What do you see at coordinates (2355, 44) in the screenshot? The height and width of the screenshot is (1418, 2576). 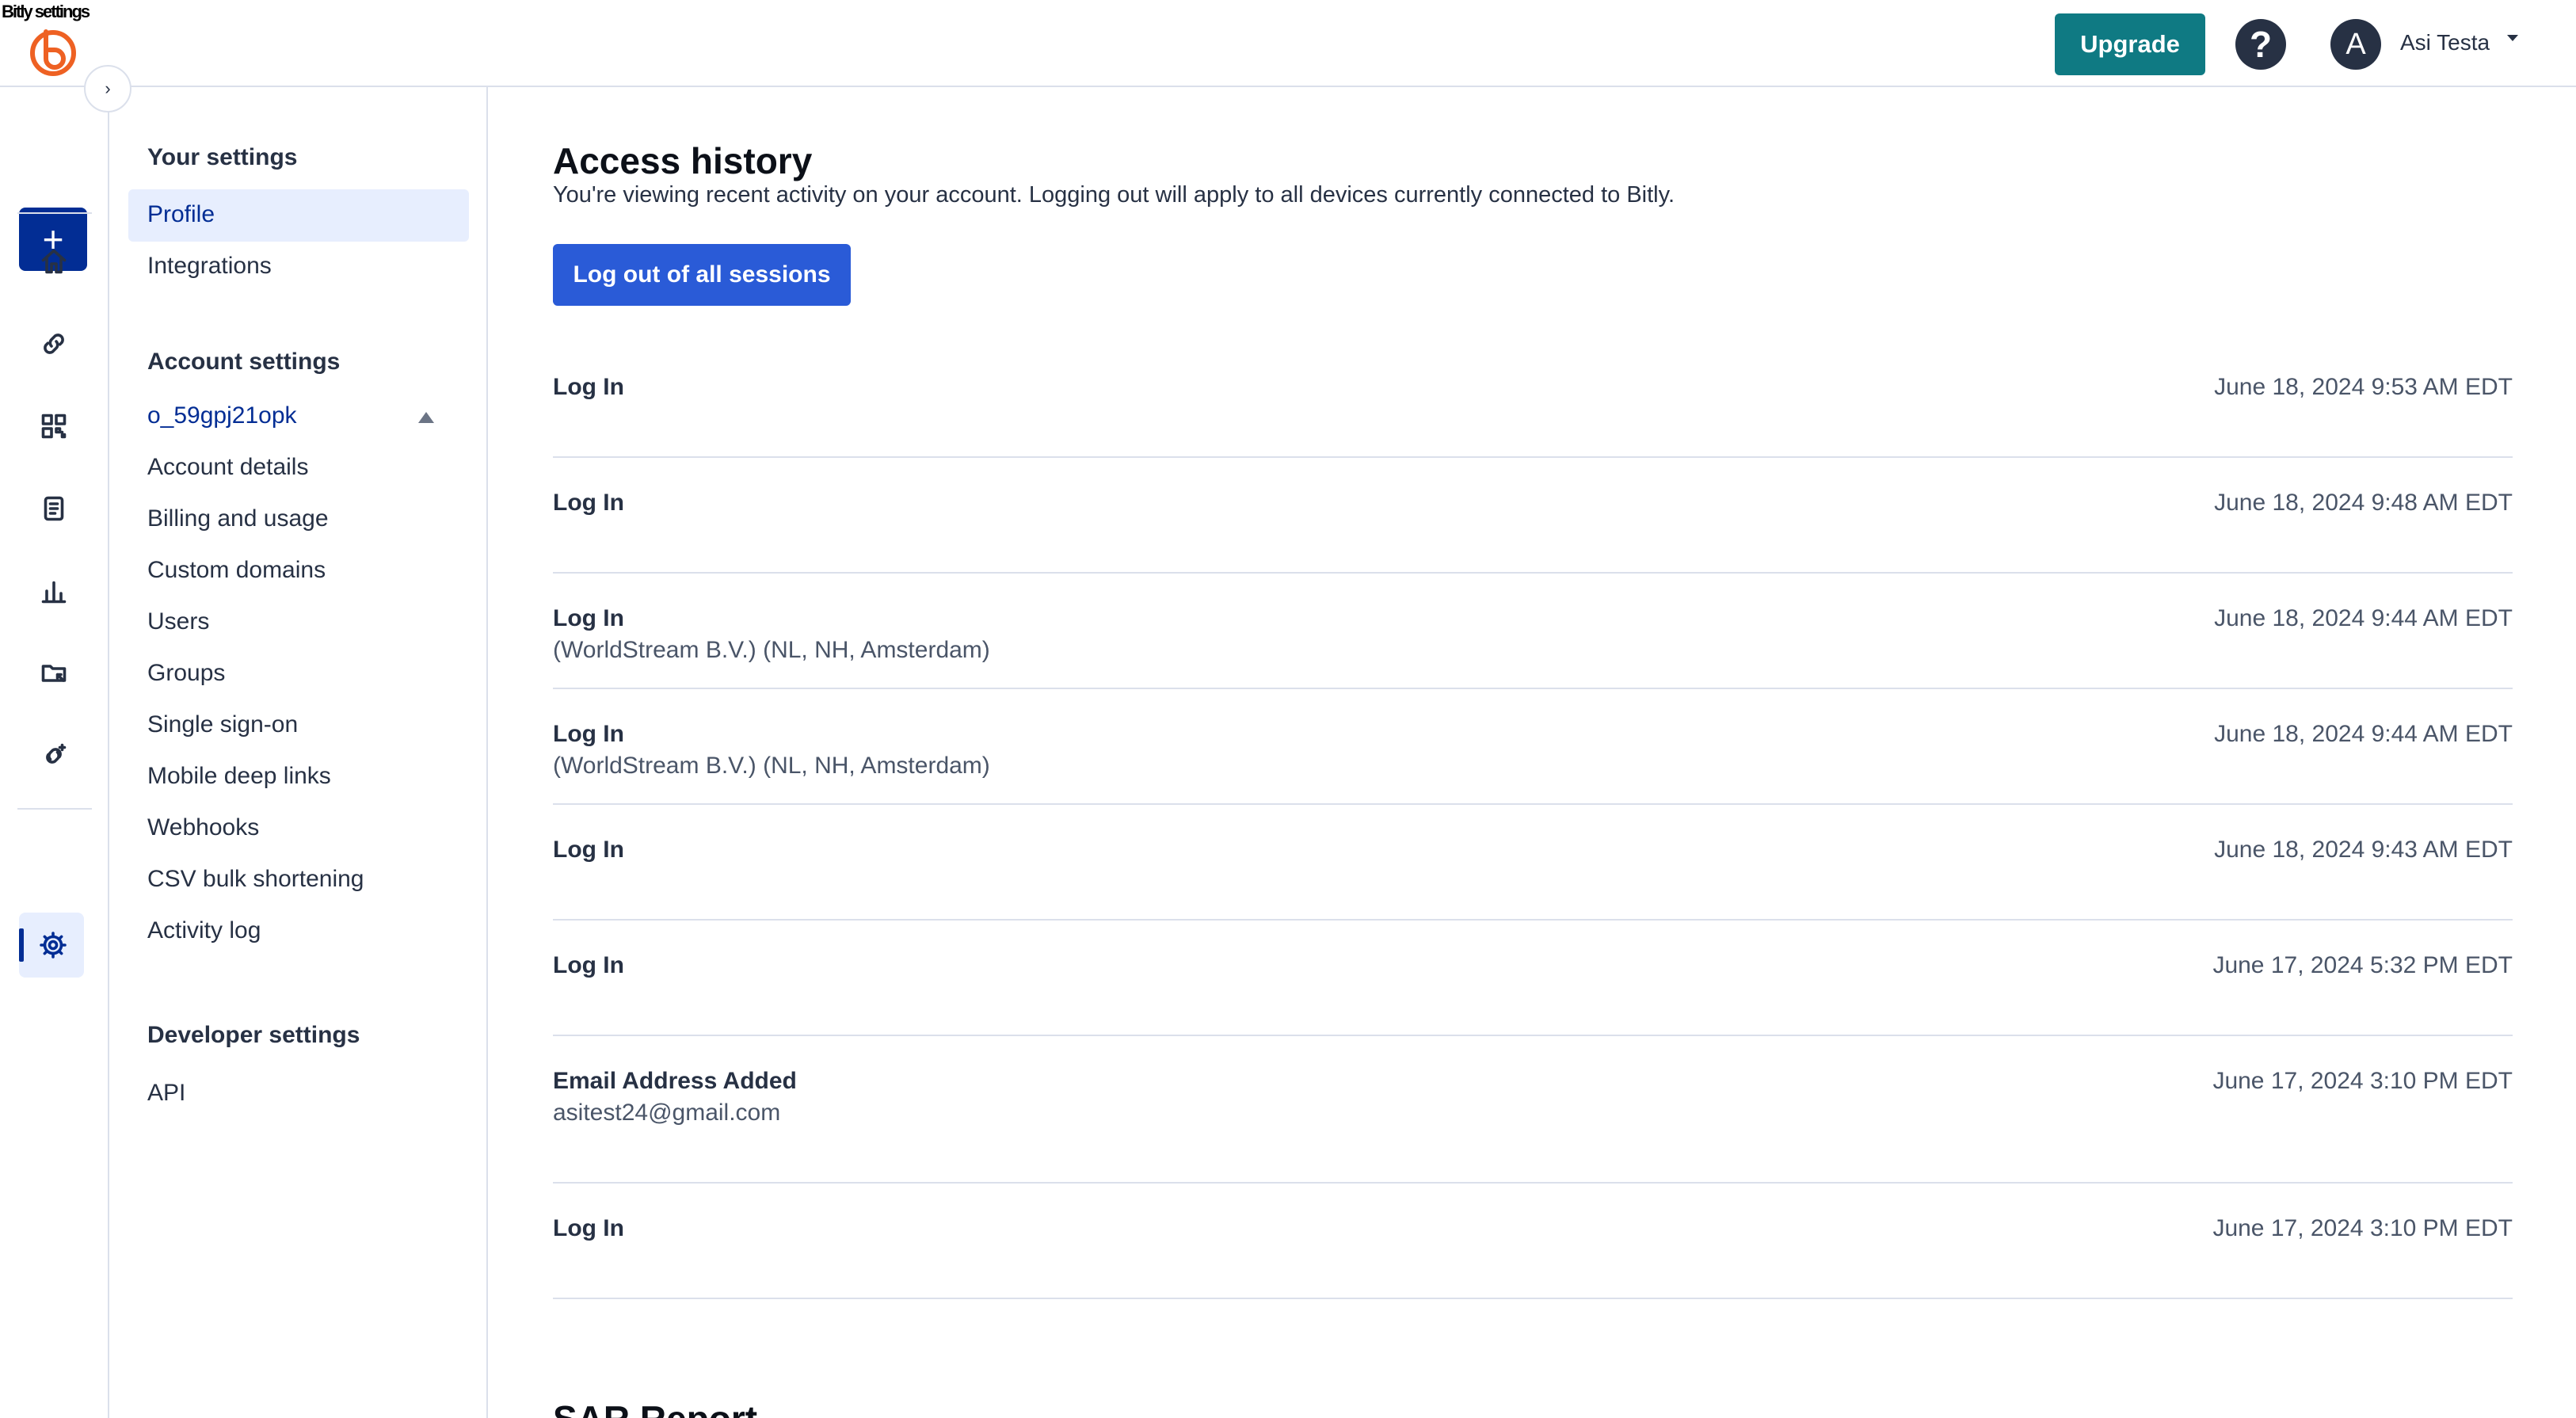 I see `avatar: A` at bounding box center [2355, 44].